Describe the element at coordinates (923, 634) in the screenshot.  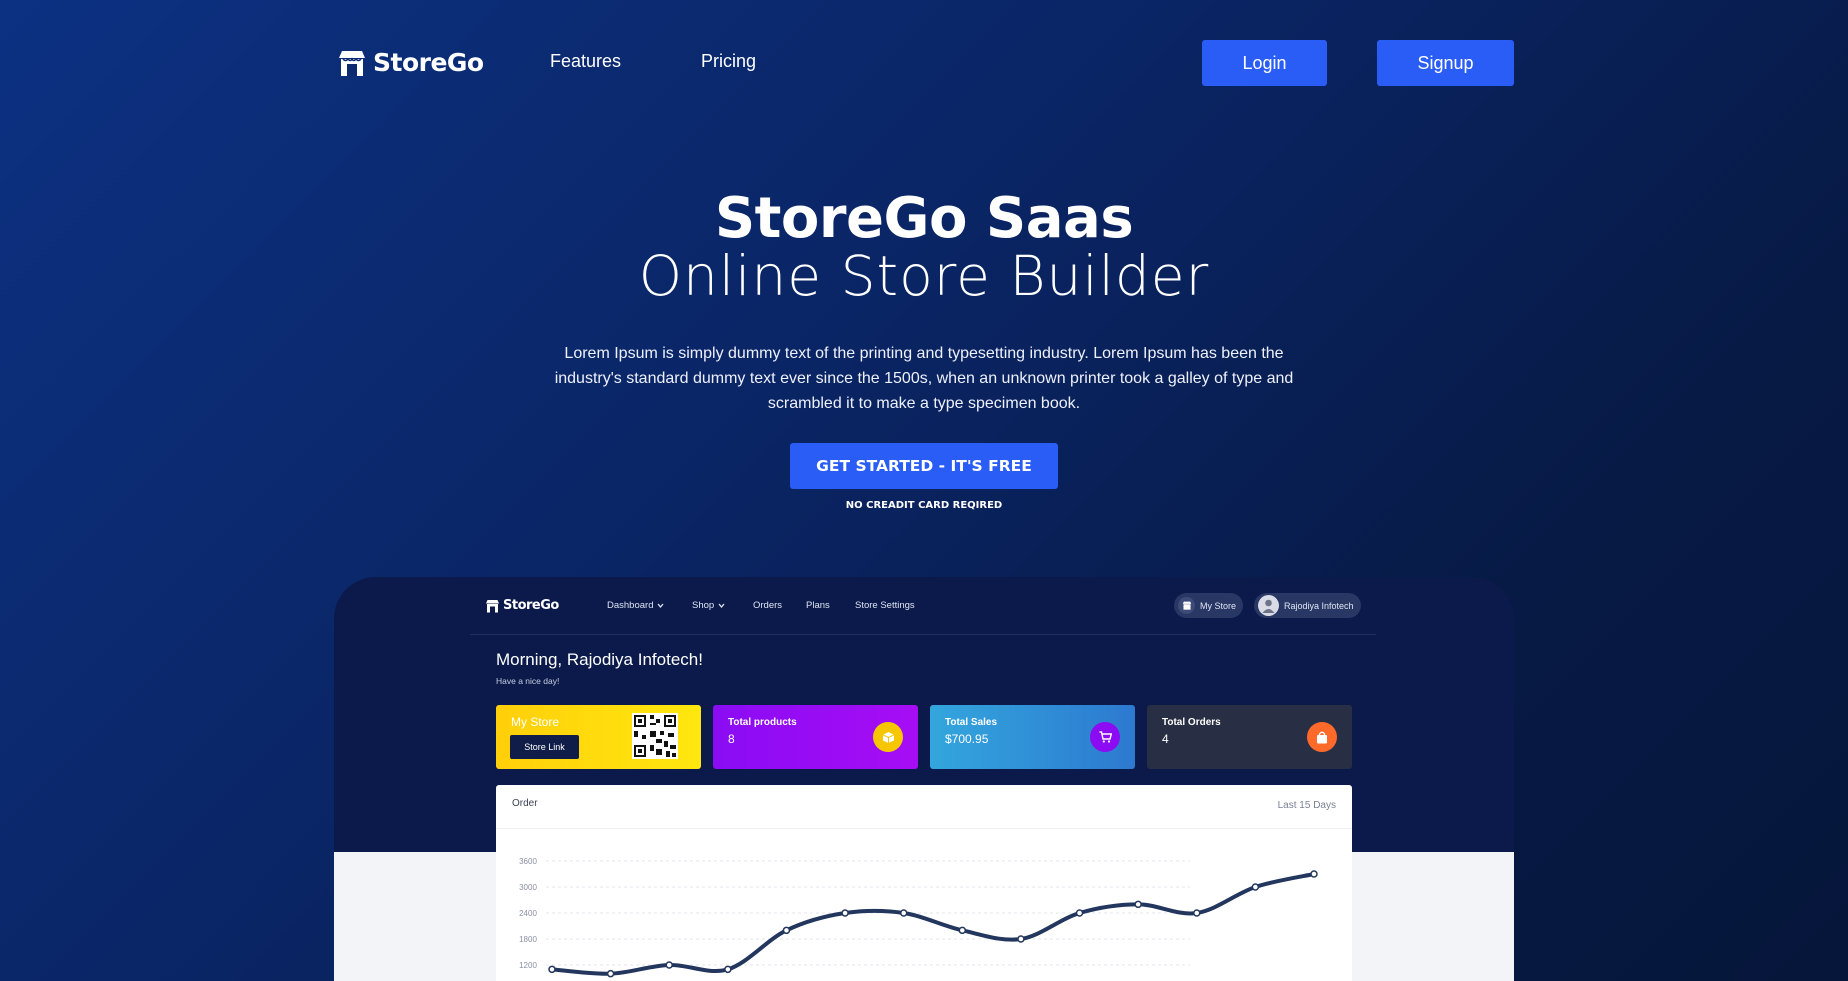
I see `preview-nav-divider` at that location.